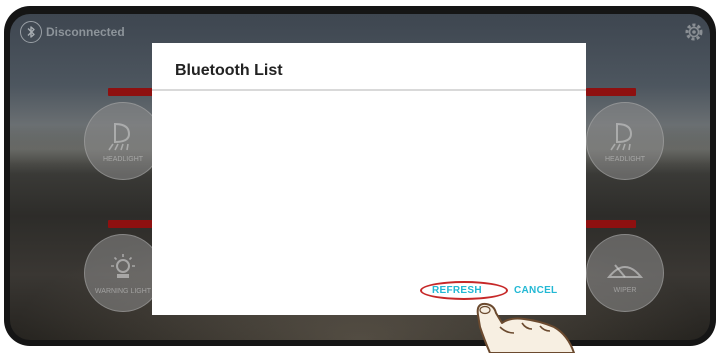 The width and height of the screenshot is (718, 353). Describe the element at coordinates (123, 291) in the screenshot. I see `control-label: WARNING LIGHT` at that location.